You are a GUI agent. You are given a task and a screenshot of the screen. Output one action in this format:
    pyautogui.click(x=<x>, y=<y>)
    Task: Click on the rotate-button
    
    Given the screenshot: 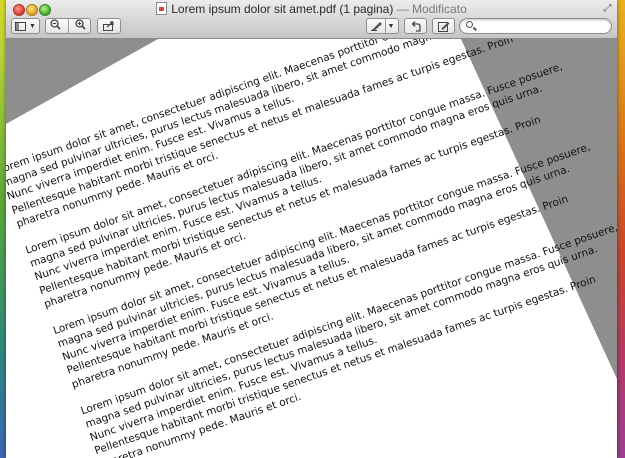 What is the action you would take?
    pyautogui.click(x=415, y=26)
    